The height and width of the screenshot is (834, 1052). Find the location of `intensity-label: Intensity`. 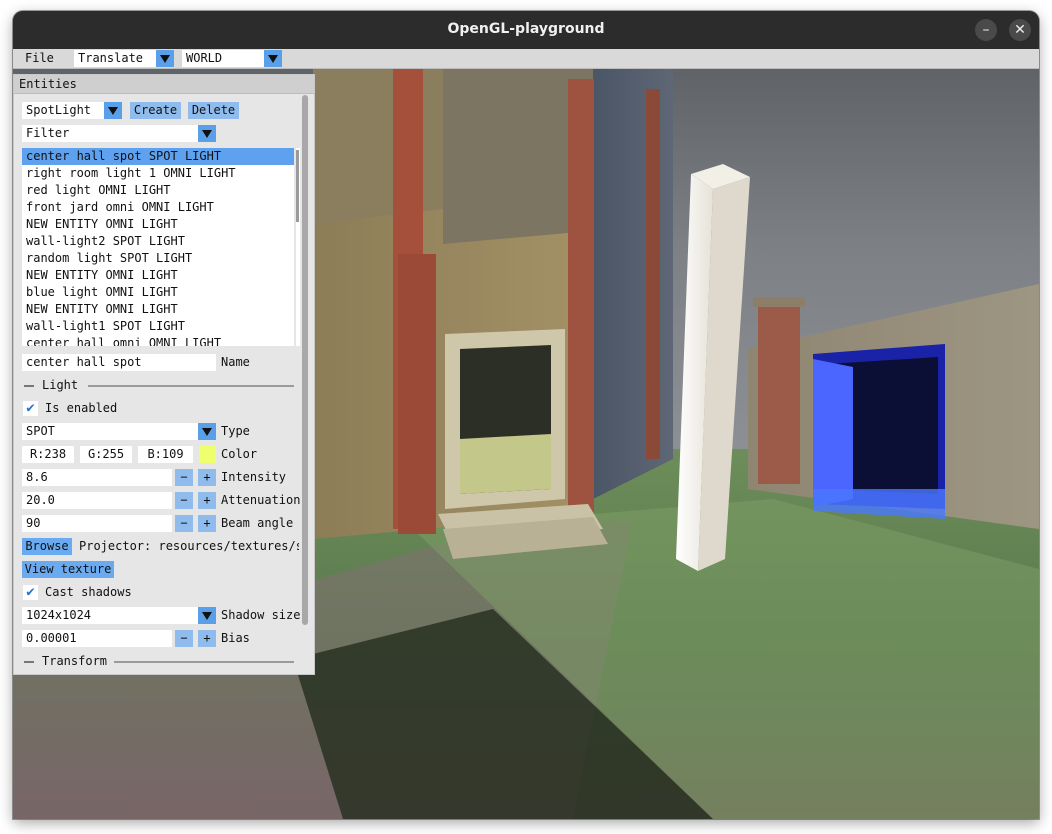

intensity-label: Intensity is located at coordinates (254, 477).